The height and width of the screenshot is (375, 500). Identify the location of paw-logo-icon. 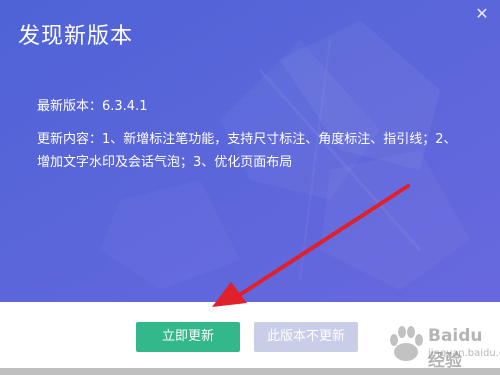
(406, 343).